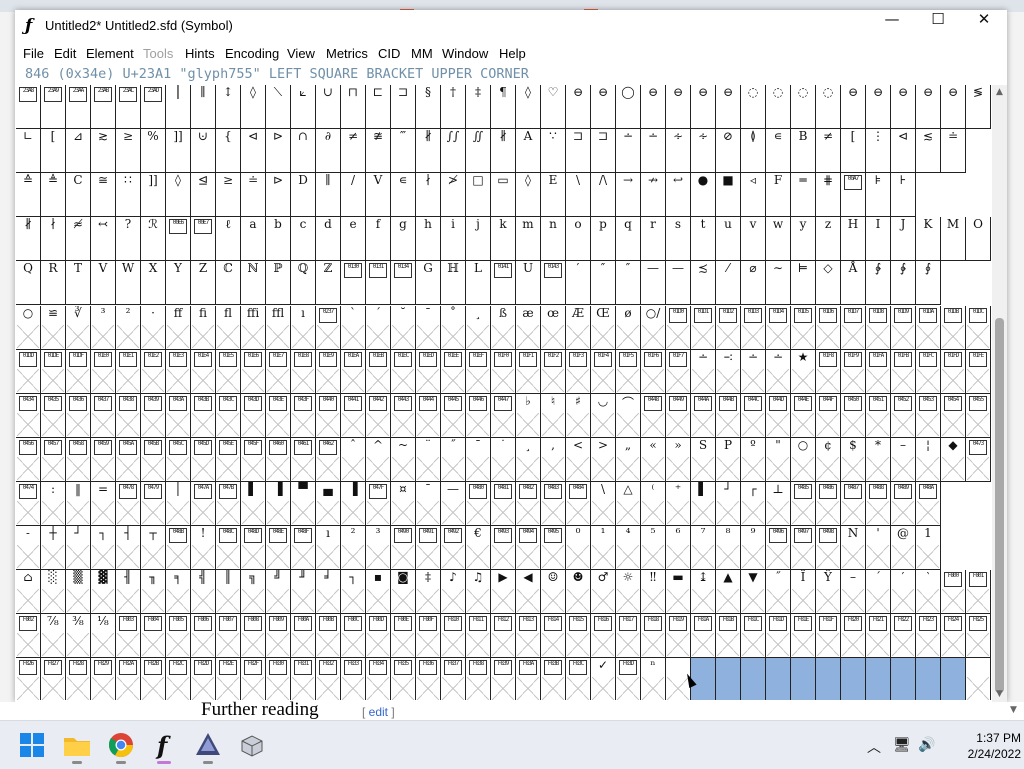 The width and height of the screenshot is (1024, 769). Describe the element at coordinates (378, 107) in the screenshot. I see `glyph-cell: ⊏` at that location.